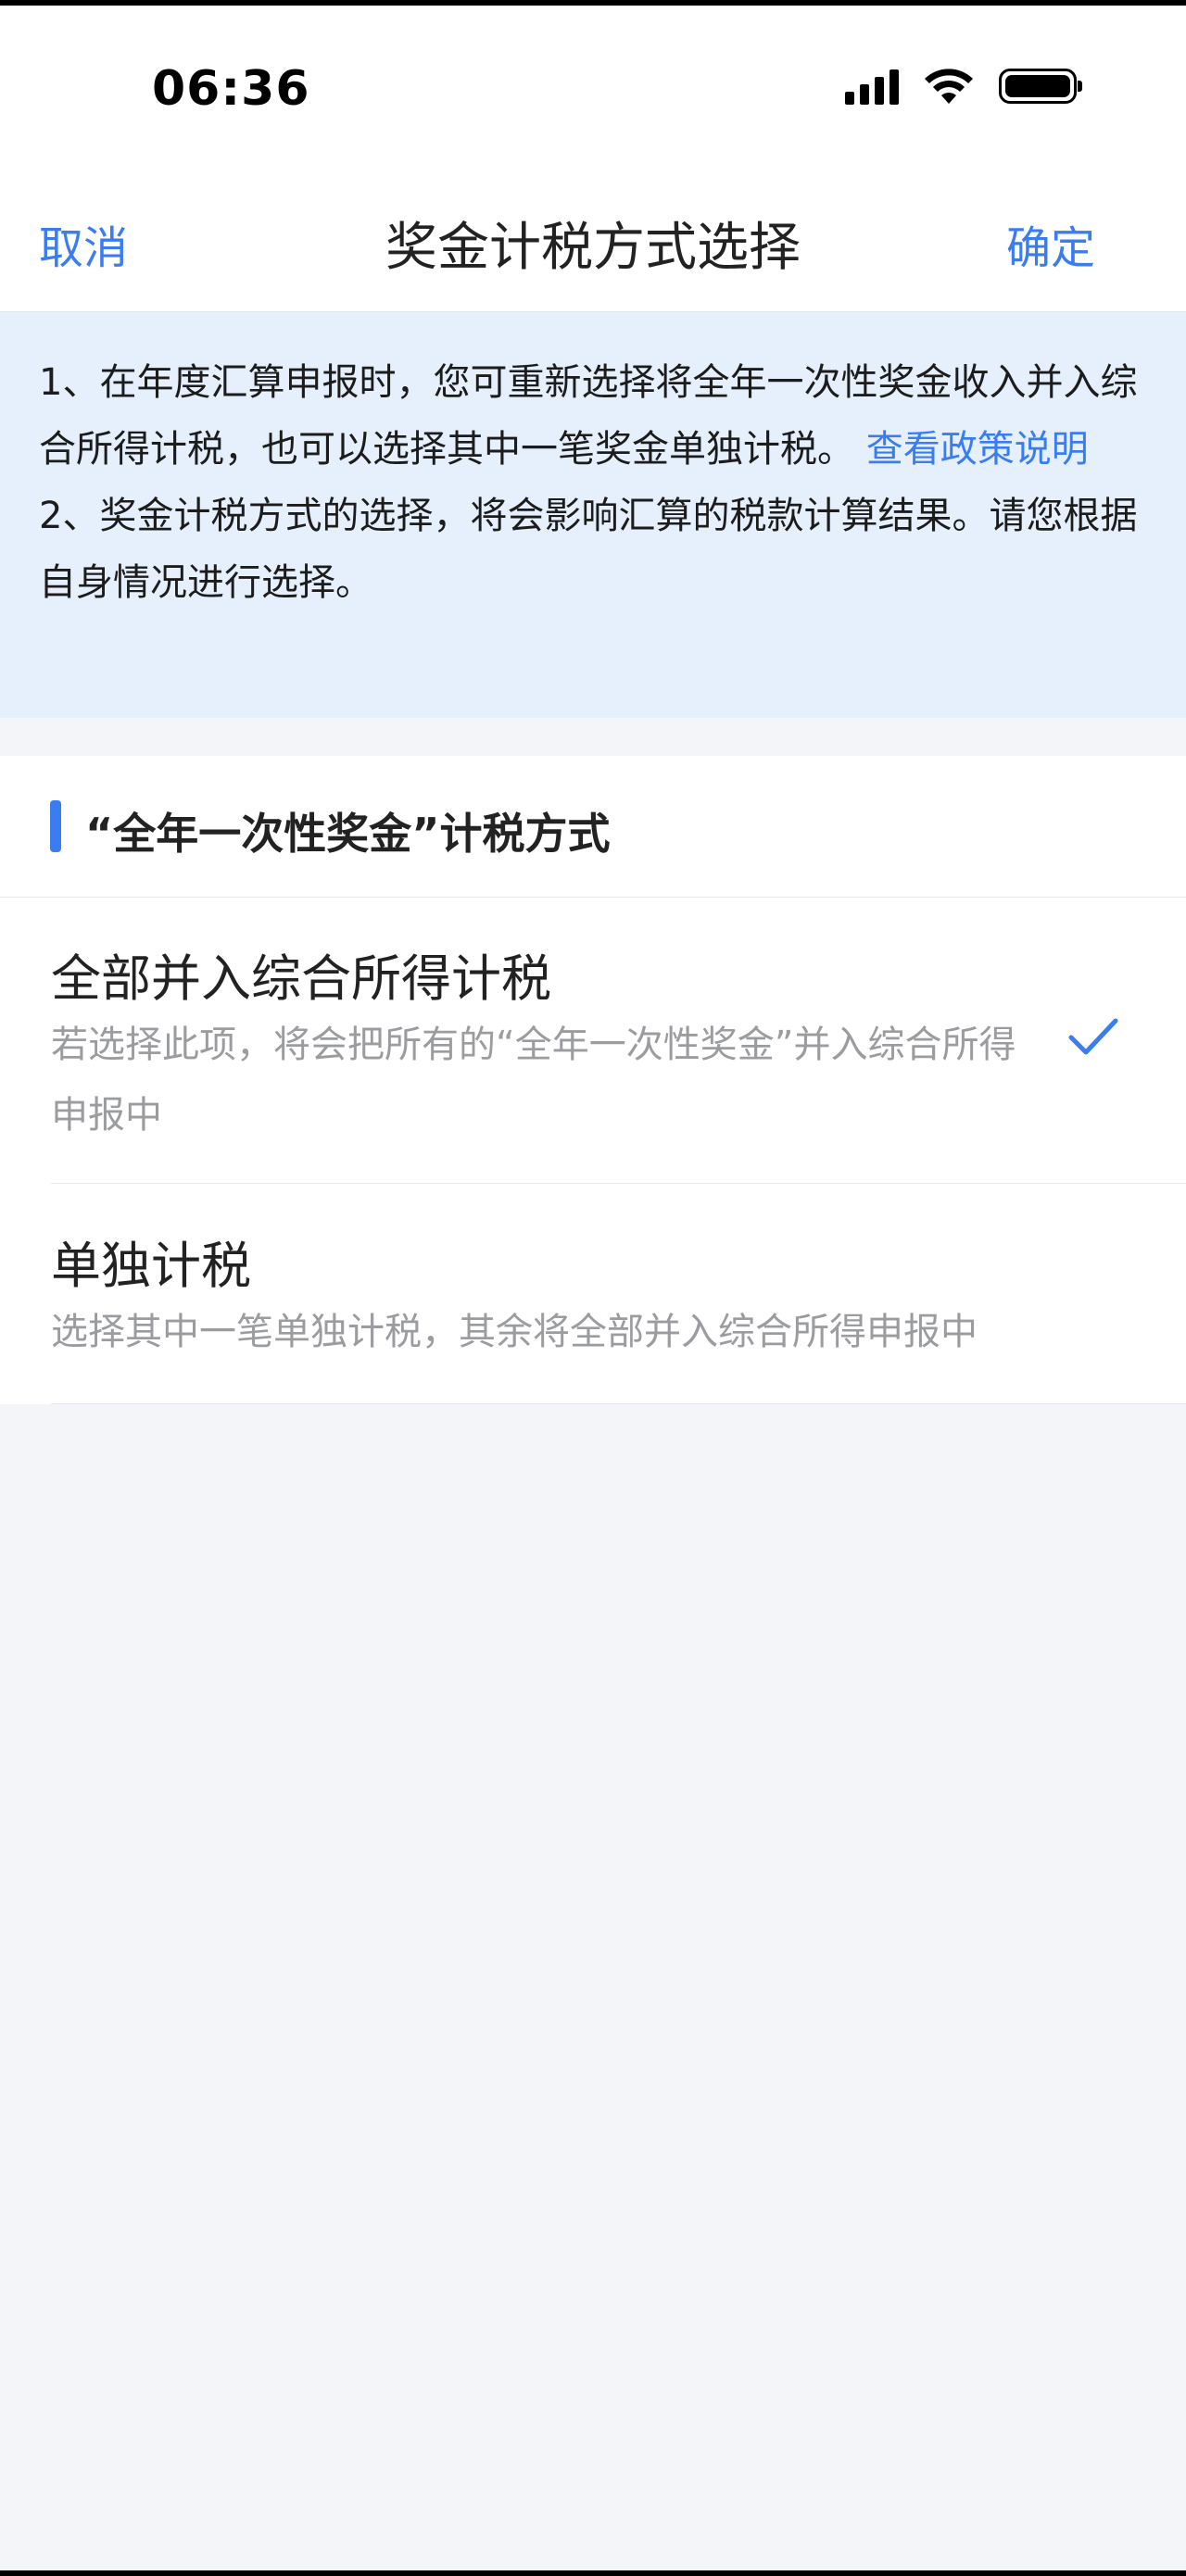  What do you see at coordinates (1050, 243) in the screenshot?
I see `confirm-button: 确定` at bounding box center [1050, 243].